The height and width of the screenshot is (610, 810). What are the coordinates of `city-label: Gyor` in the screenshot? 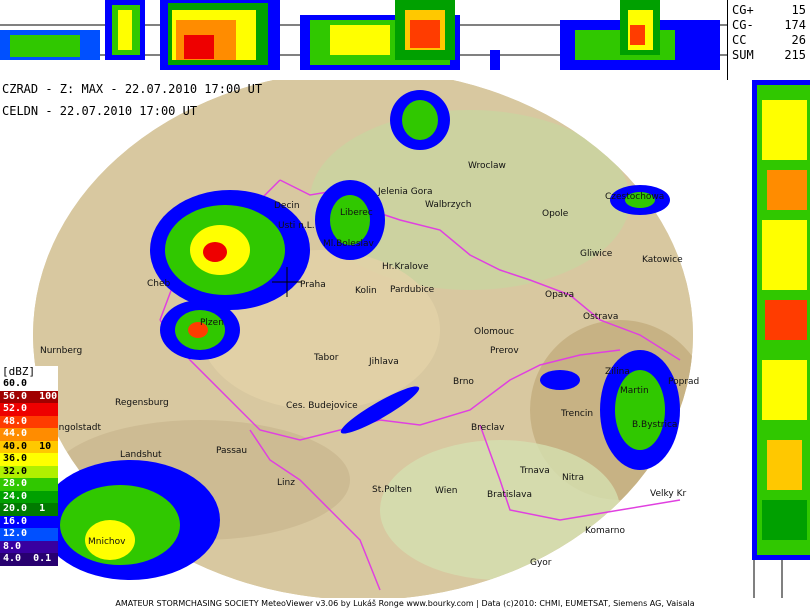 It's located at (541, 563).